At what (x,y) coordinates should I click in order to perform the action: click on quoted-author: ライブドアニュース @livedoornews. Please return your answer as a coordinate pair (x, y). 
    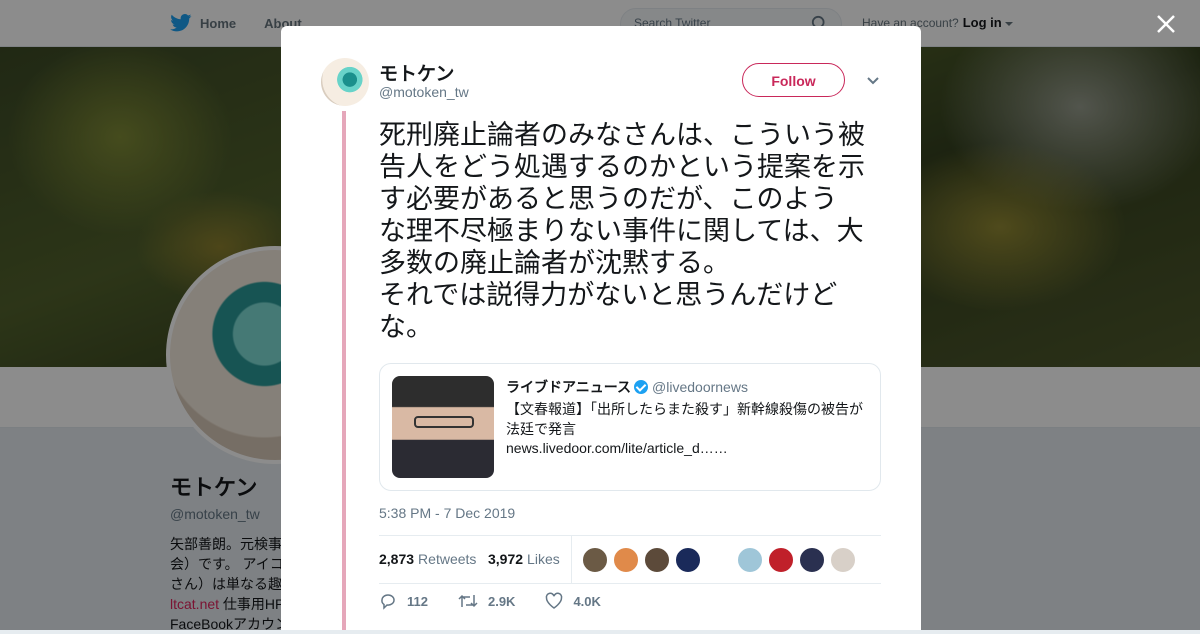
    Looking at the image, I should click on (627, 387).